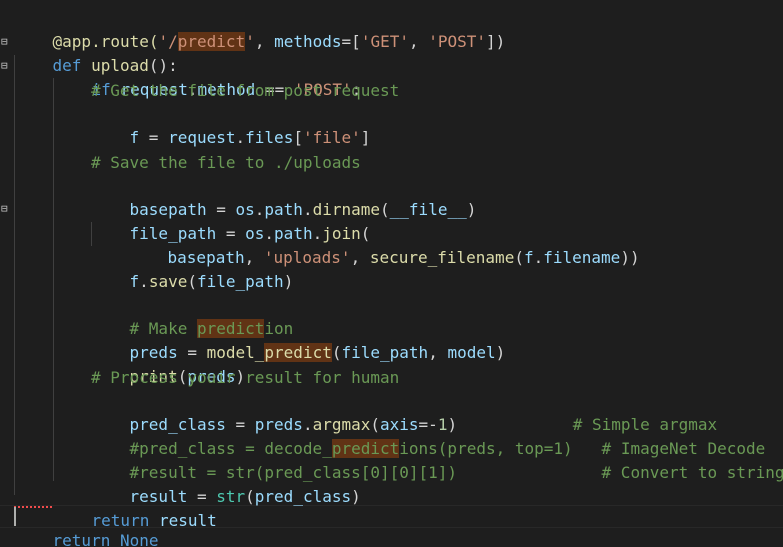 This screenshot has width=783, height=547. I want to click on variable-token: pred_class, so click(303, 496).